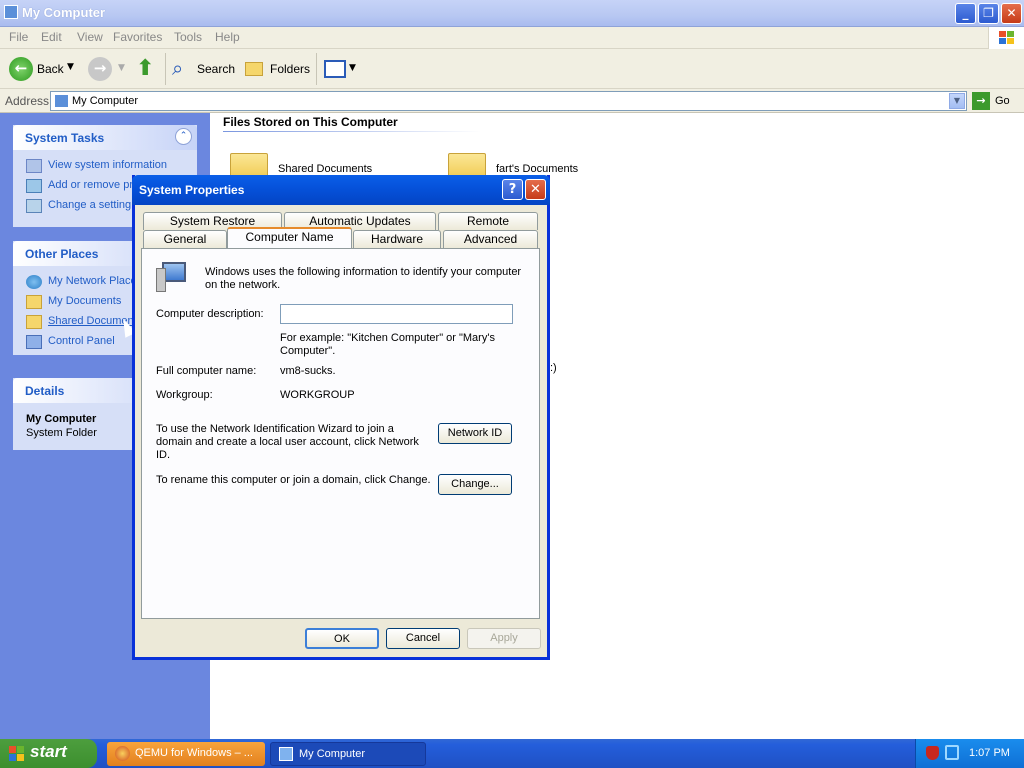 The height and width of the screenshot is (768, 1024). I want to click on folders-button: Folders, so click(277, 69).